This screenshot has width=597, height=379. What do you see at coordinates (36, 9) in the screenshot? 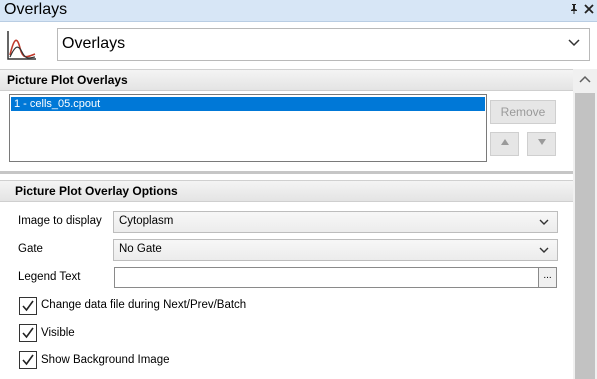
I see `window-title: Overlays` at bounding box center [36, 9].